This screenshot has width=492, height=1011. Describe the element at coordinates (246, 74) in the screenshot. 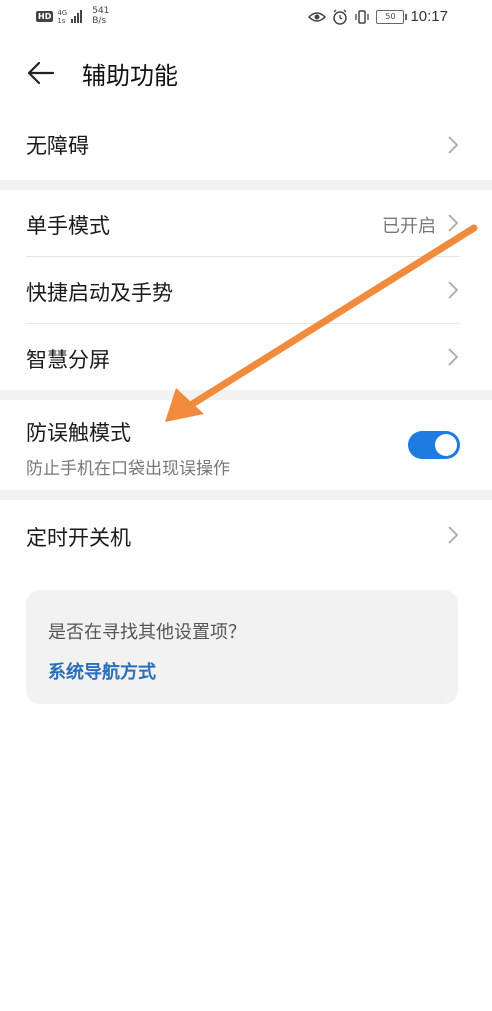

I see `app-header: 辅助功能` at that location.